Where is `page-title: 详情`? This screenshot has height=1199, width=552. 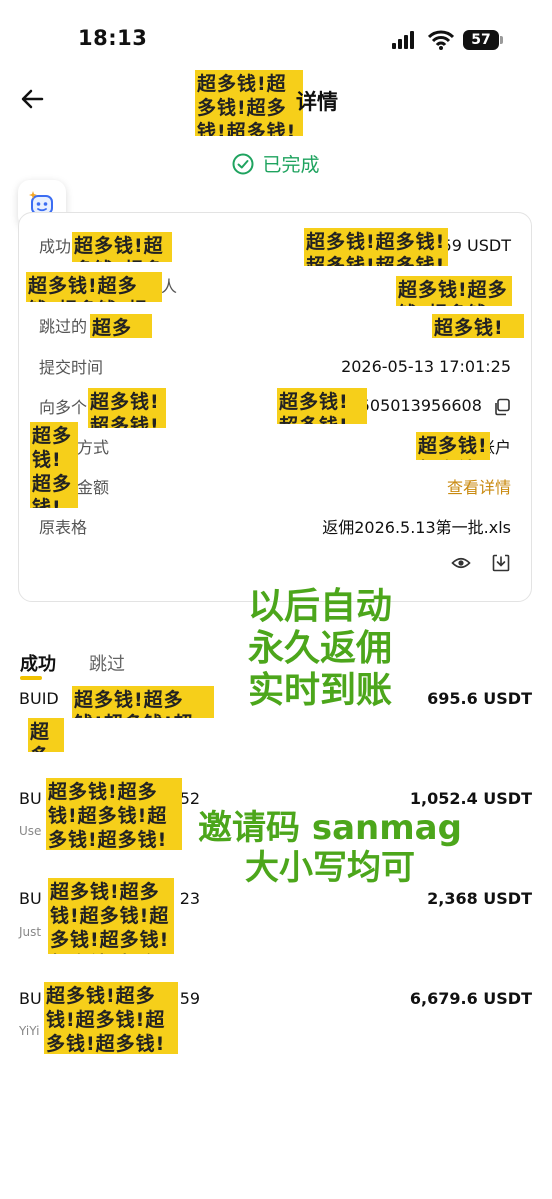 page-title: 详情 is located at coordinates (317, 102).